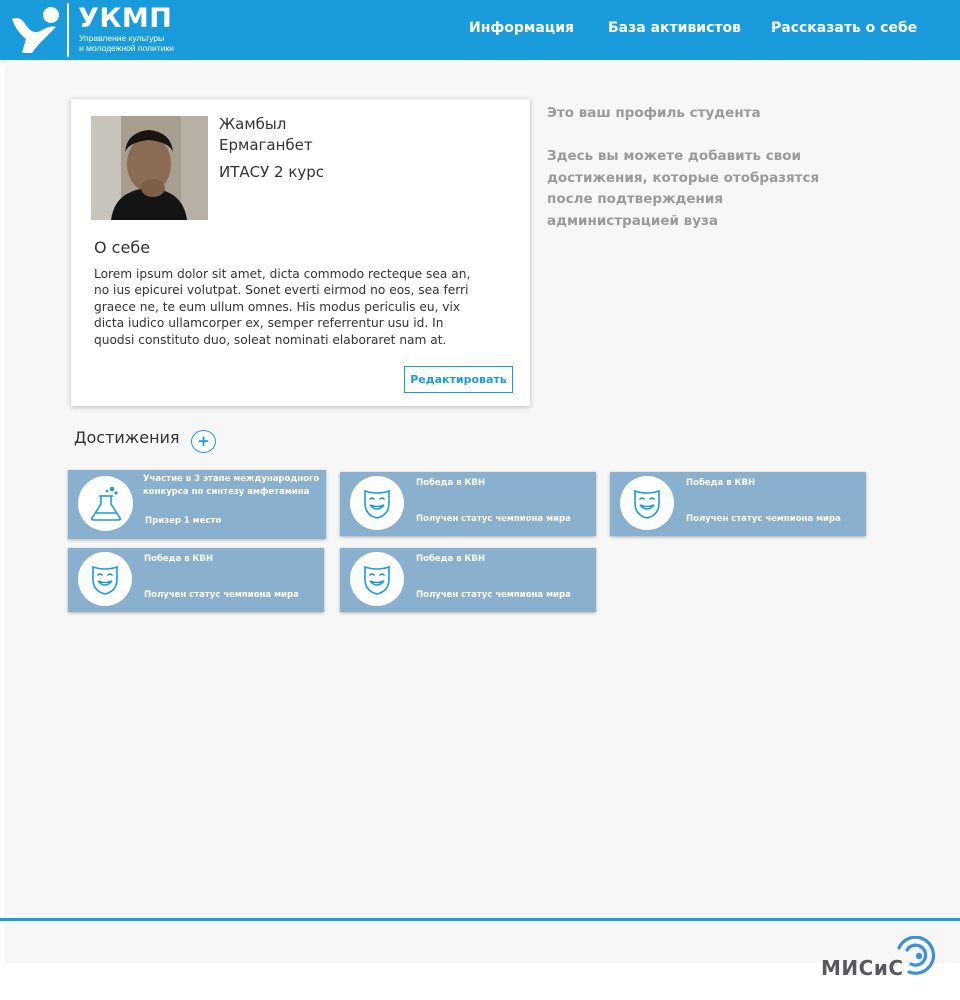 This screenshot has height=1000, width=960. What do you see at coordinates (122, 38) in the screenshot?
I see `logo-subtitle-line1: Управление культуры` at bounding box center [122, 38].